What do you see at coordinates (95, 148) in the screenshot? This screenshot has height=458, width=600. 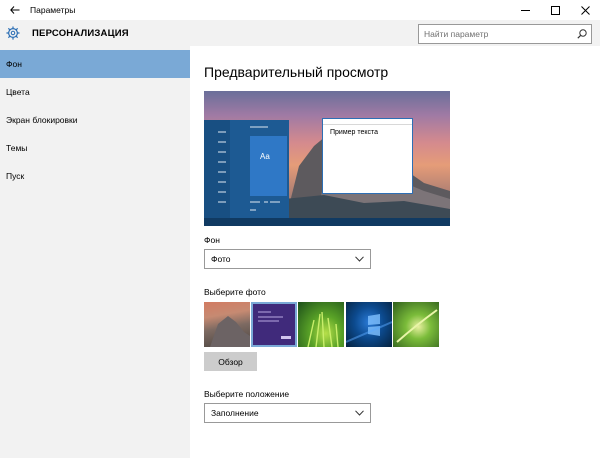 I see `sidebar-item-themes: Темы` at bounding box center [95, 148].